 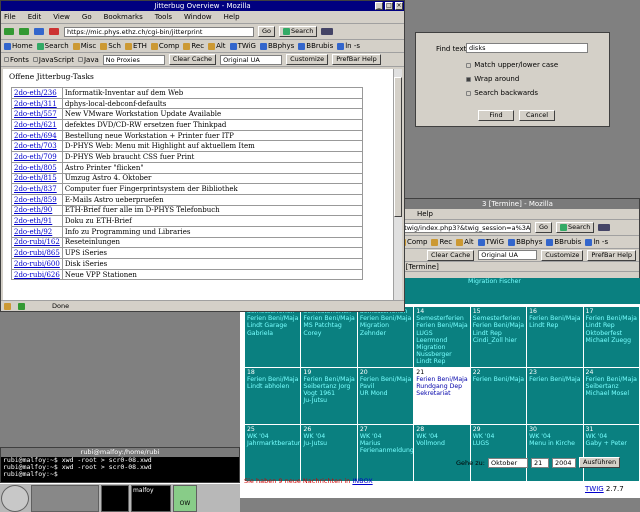 I want to click on mail-icon: OW, so click(x=185, y=498).